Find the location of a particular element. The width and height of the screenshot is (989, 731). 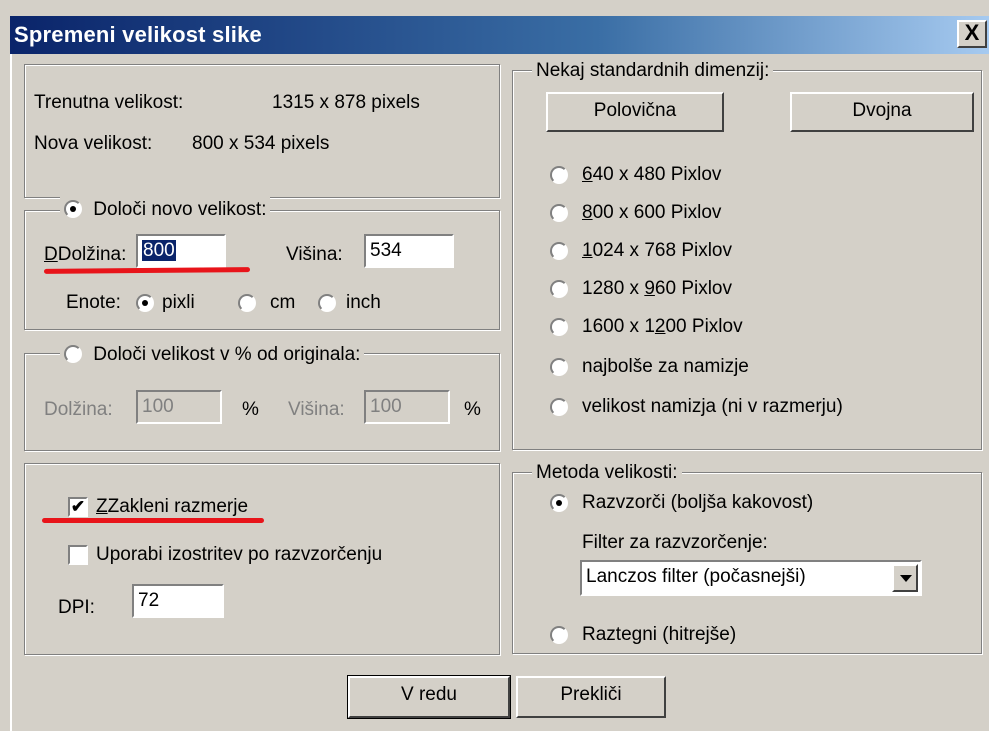

dpi-input-value: 72 is located at coordinates (149, 600).